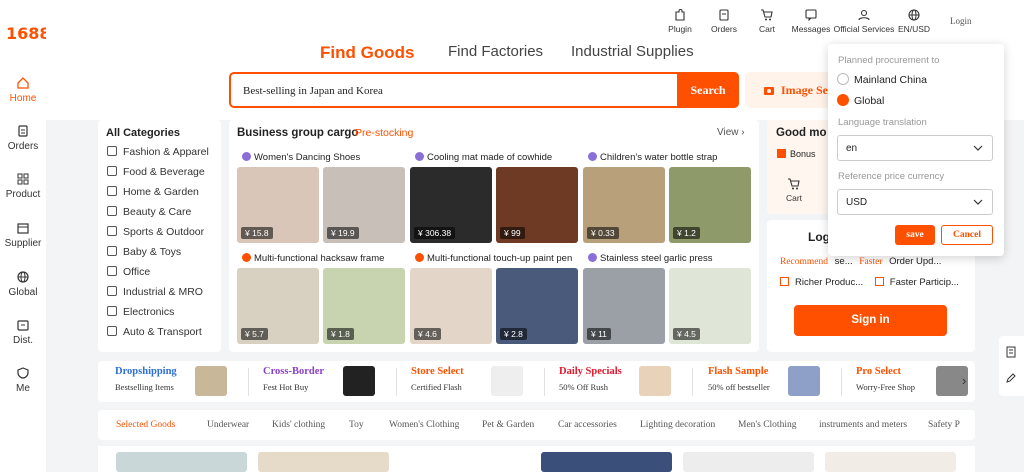  What do you see at coordinates (537, 205) in the screenshot?
I see `product-thumb: ¥ 99` at bounding box center [537, 205].